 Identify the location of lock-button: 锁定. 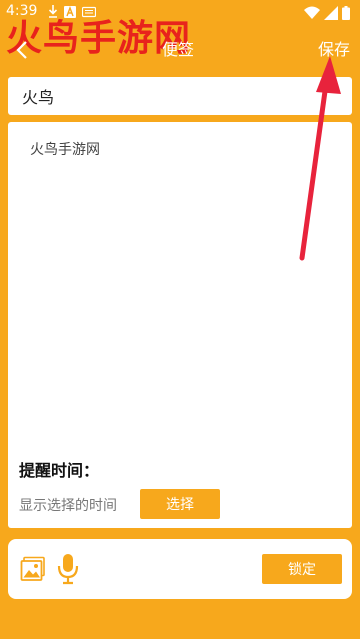
(302, 569).